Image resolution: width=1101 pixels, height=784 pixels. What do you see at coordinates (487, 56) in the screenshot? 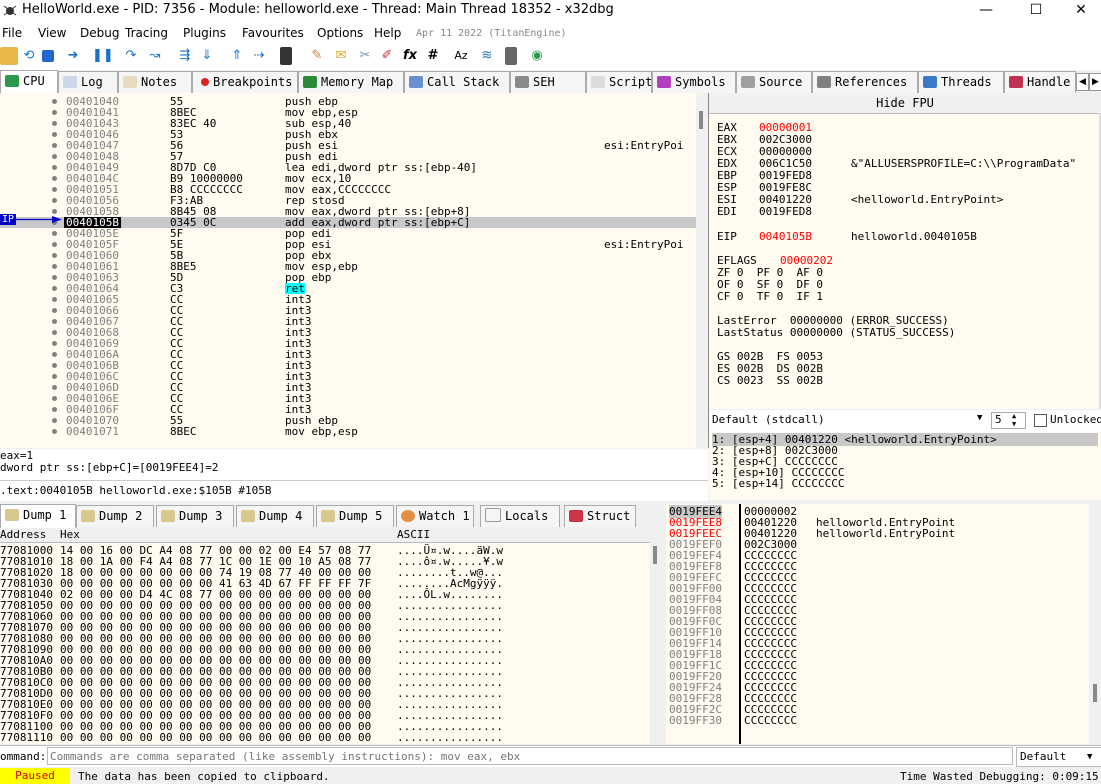
I see `strings-icon: ≋` at bounding box center [487, 56].